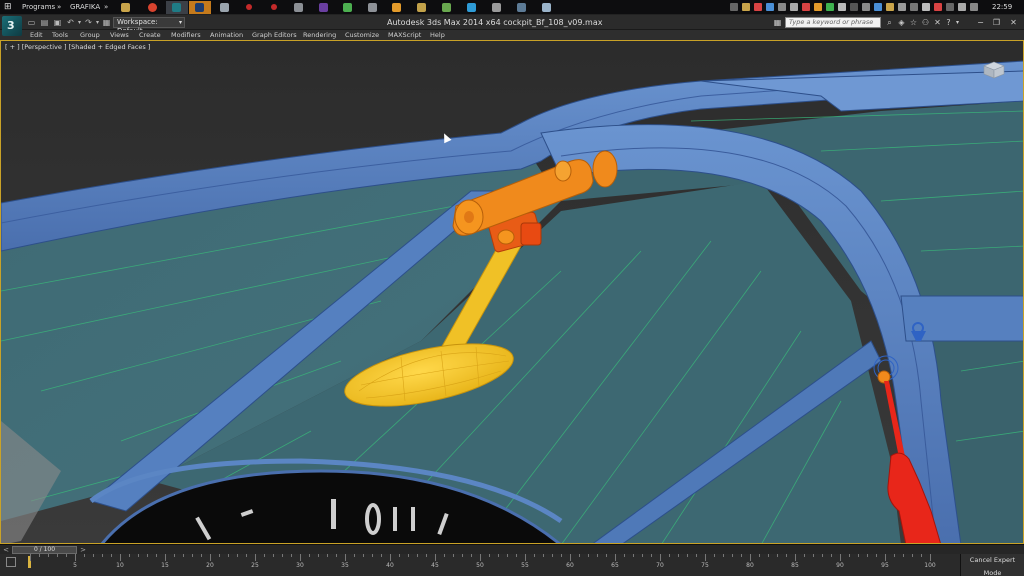 This screenshot has width=1024, height=576. Describe the element at coordinates (889, 22) in the screenshot. I see `binoculars-icon: ⌕` at that location.